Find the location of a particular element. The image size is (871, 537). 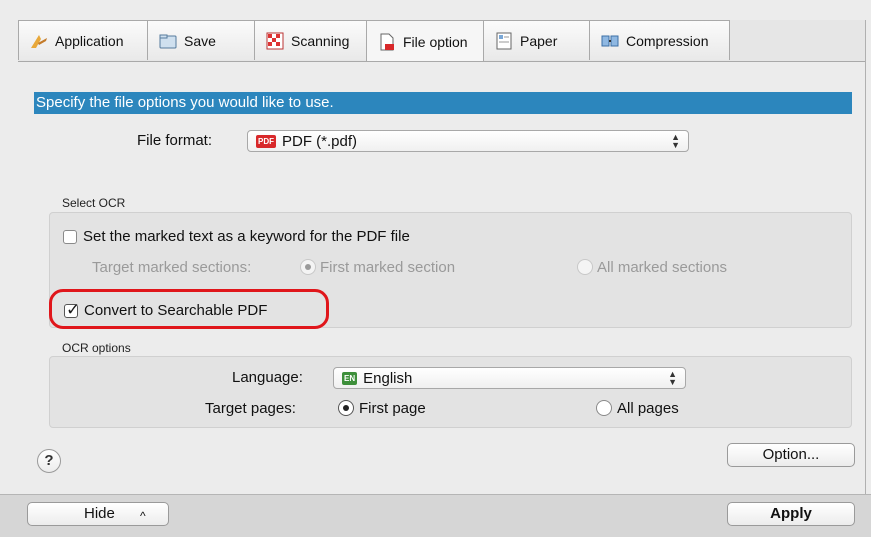

tab-paper: Paper is located at coordinates (536, 40).